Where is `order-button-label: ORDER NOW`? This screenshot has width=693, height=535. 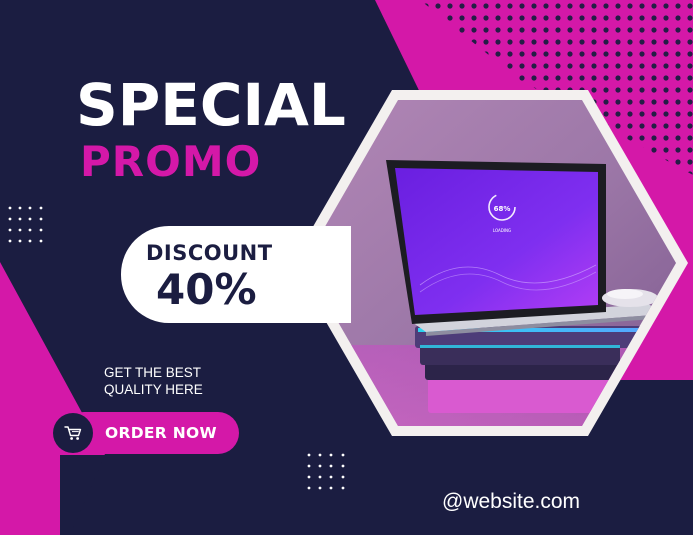
order-button-label: ORDER NOW is located at coordinates (161, 433).